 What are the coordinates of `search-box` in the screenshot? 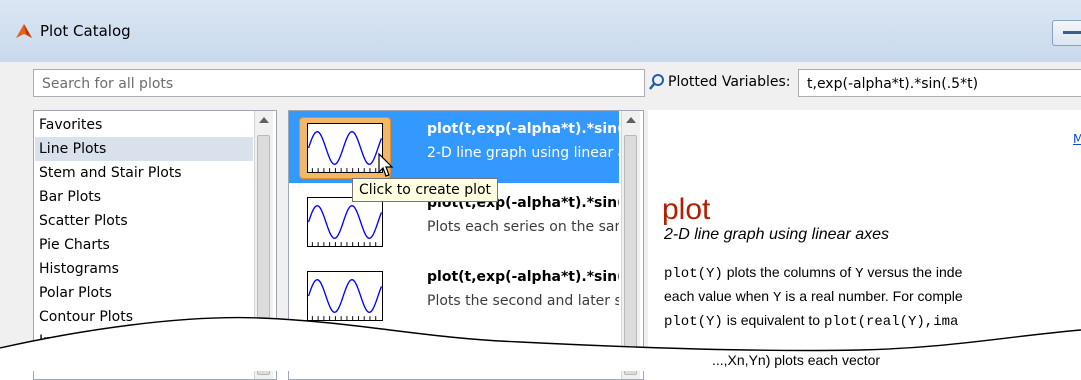 It's located at (339, 83).